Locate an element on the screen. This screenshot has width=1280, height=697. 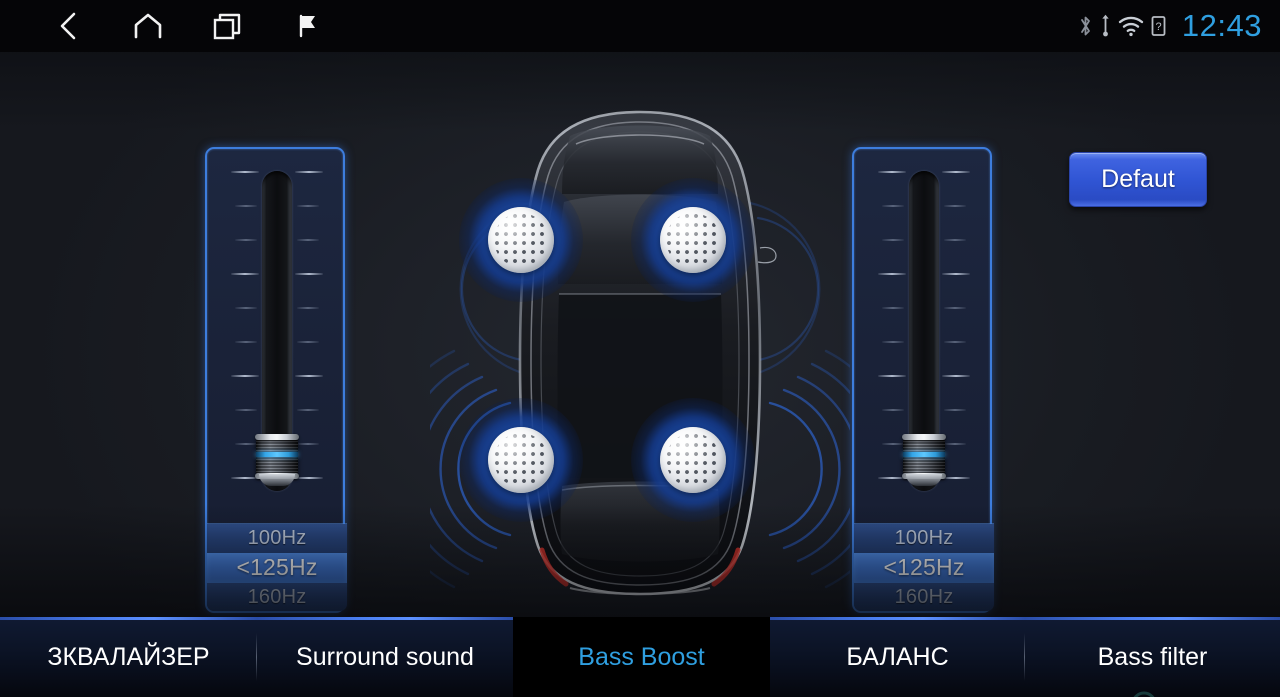
sim-card-icon: ? is located at coordinates (1158, 26).